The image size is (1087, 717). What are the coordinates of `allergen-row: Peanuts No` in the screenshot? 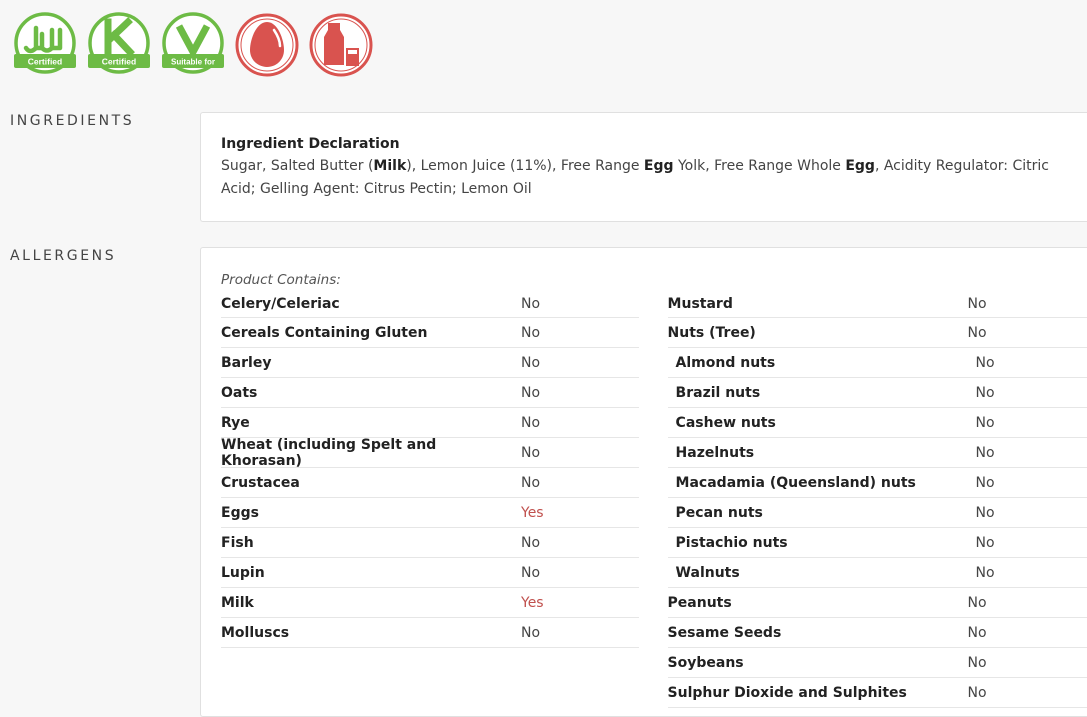 It's located at (877, 603).